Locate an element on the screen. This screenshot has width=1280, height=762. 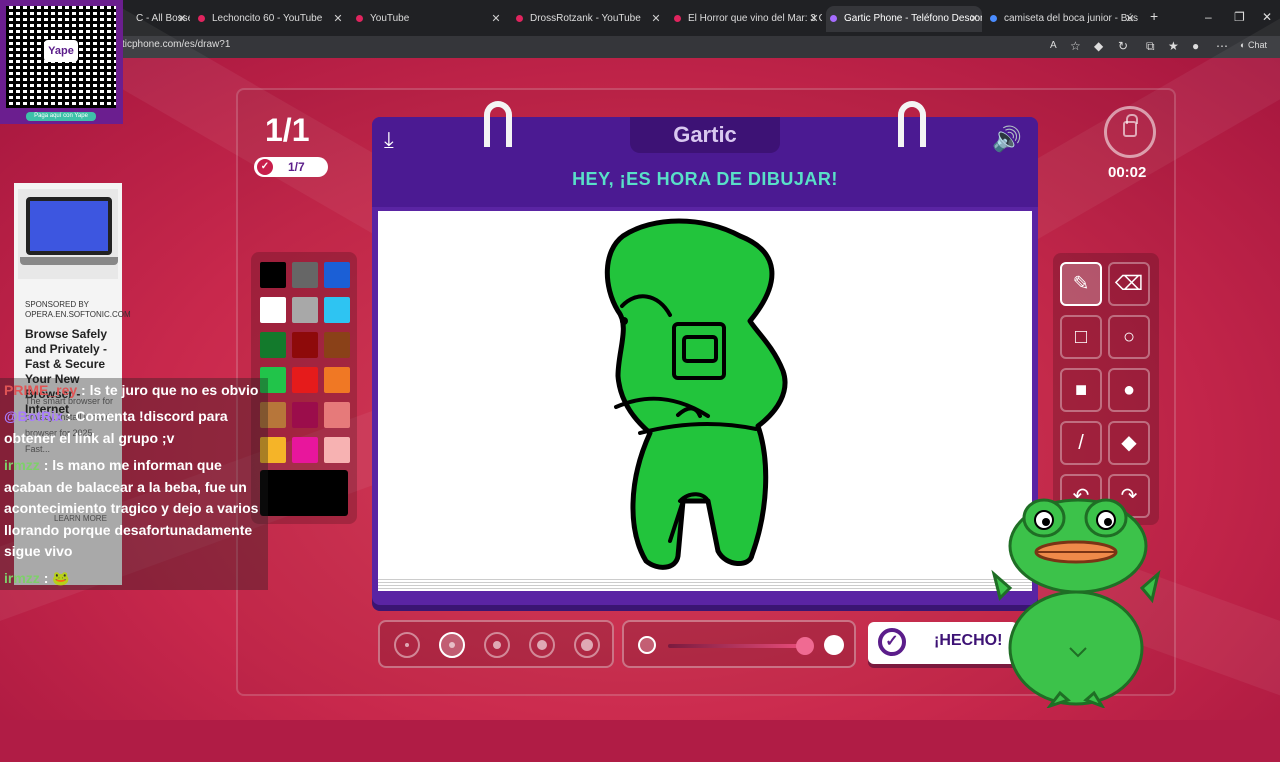
ad-sponsor: SPONSORED BY OPERA.EN.SOFTONIC.COM is located at coordinates (78, 309).